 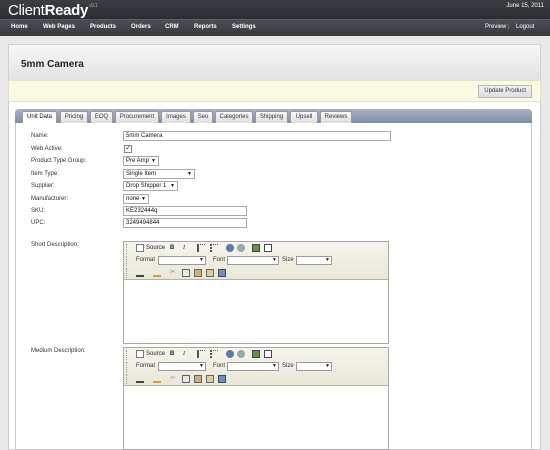 I want to click on supplier-value: Drop Shipper 1, so click(x=146, y=186).